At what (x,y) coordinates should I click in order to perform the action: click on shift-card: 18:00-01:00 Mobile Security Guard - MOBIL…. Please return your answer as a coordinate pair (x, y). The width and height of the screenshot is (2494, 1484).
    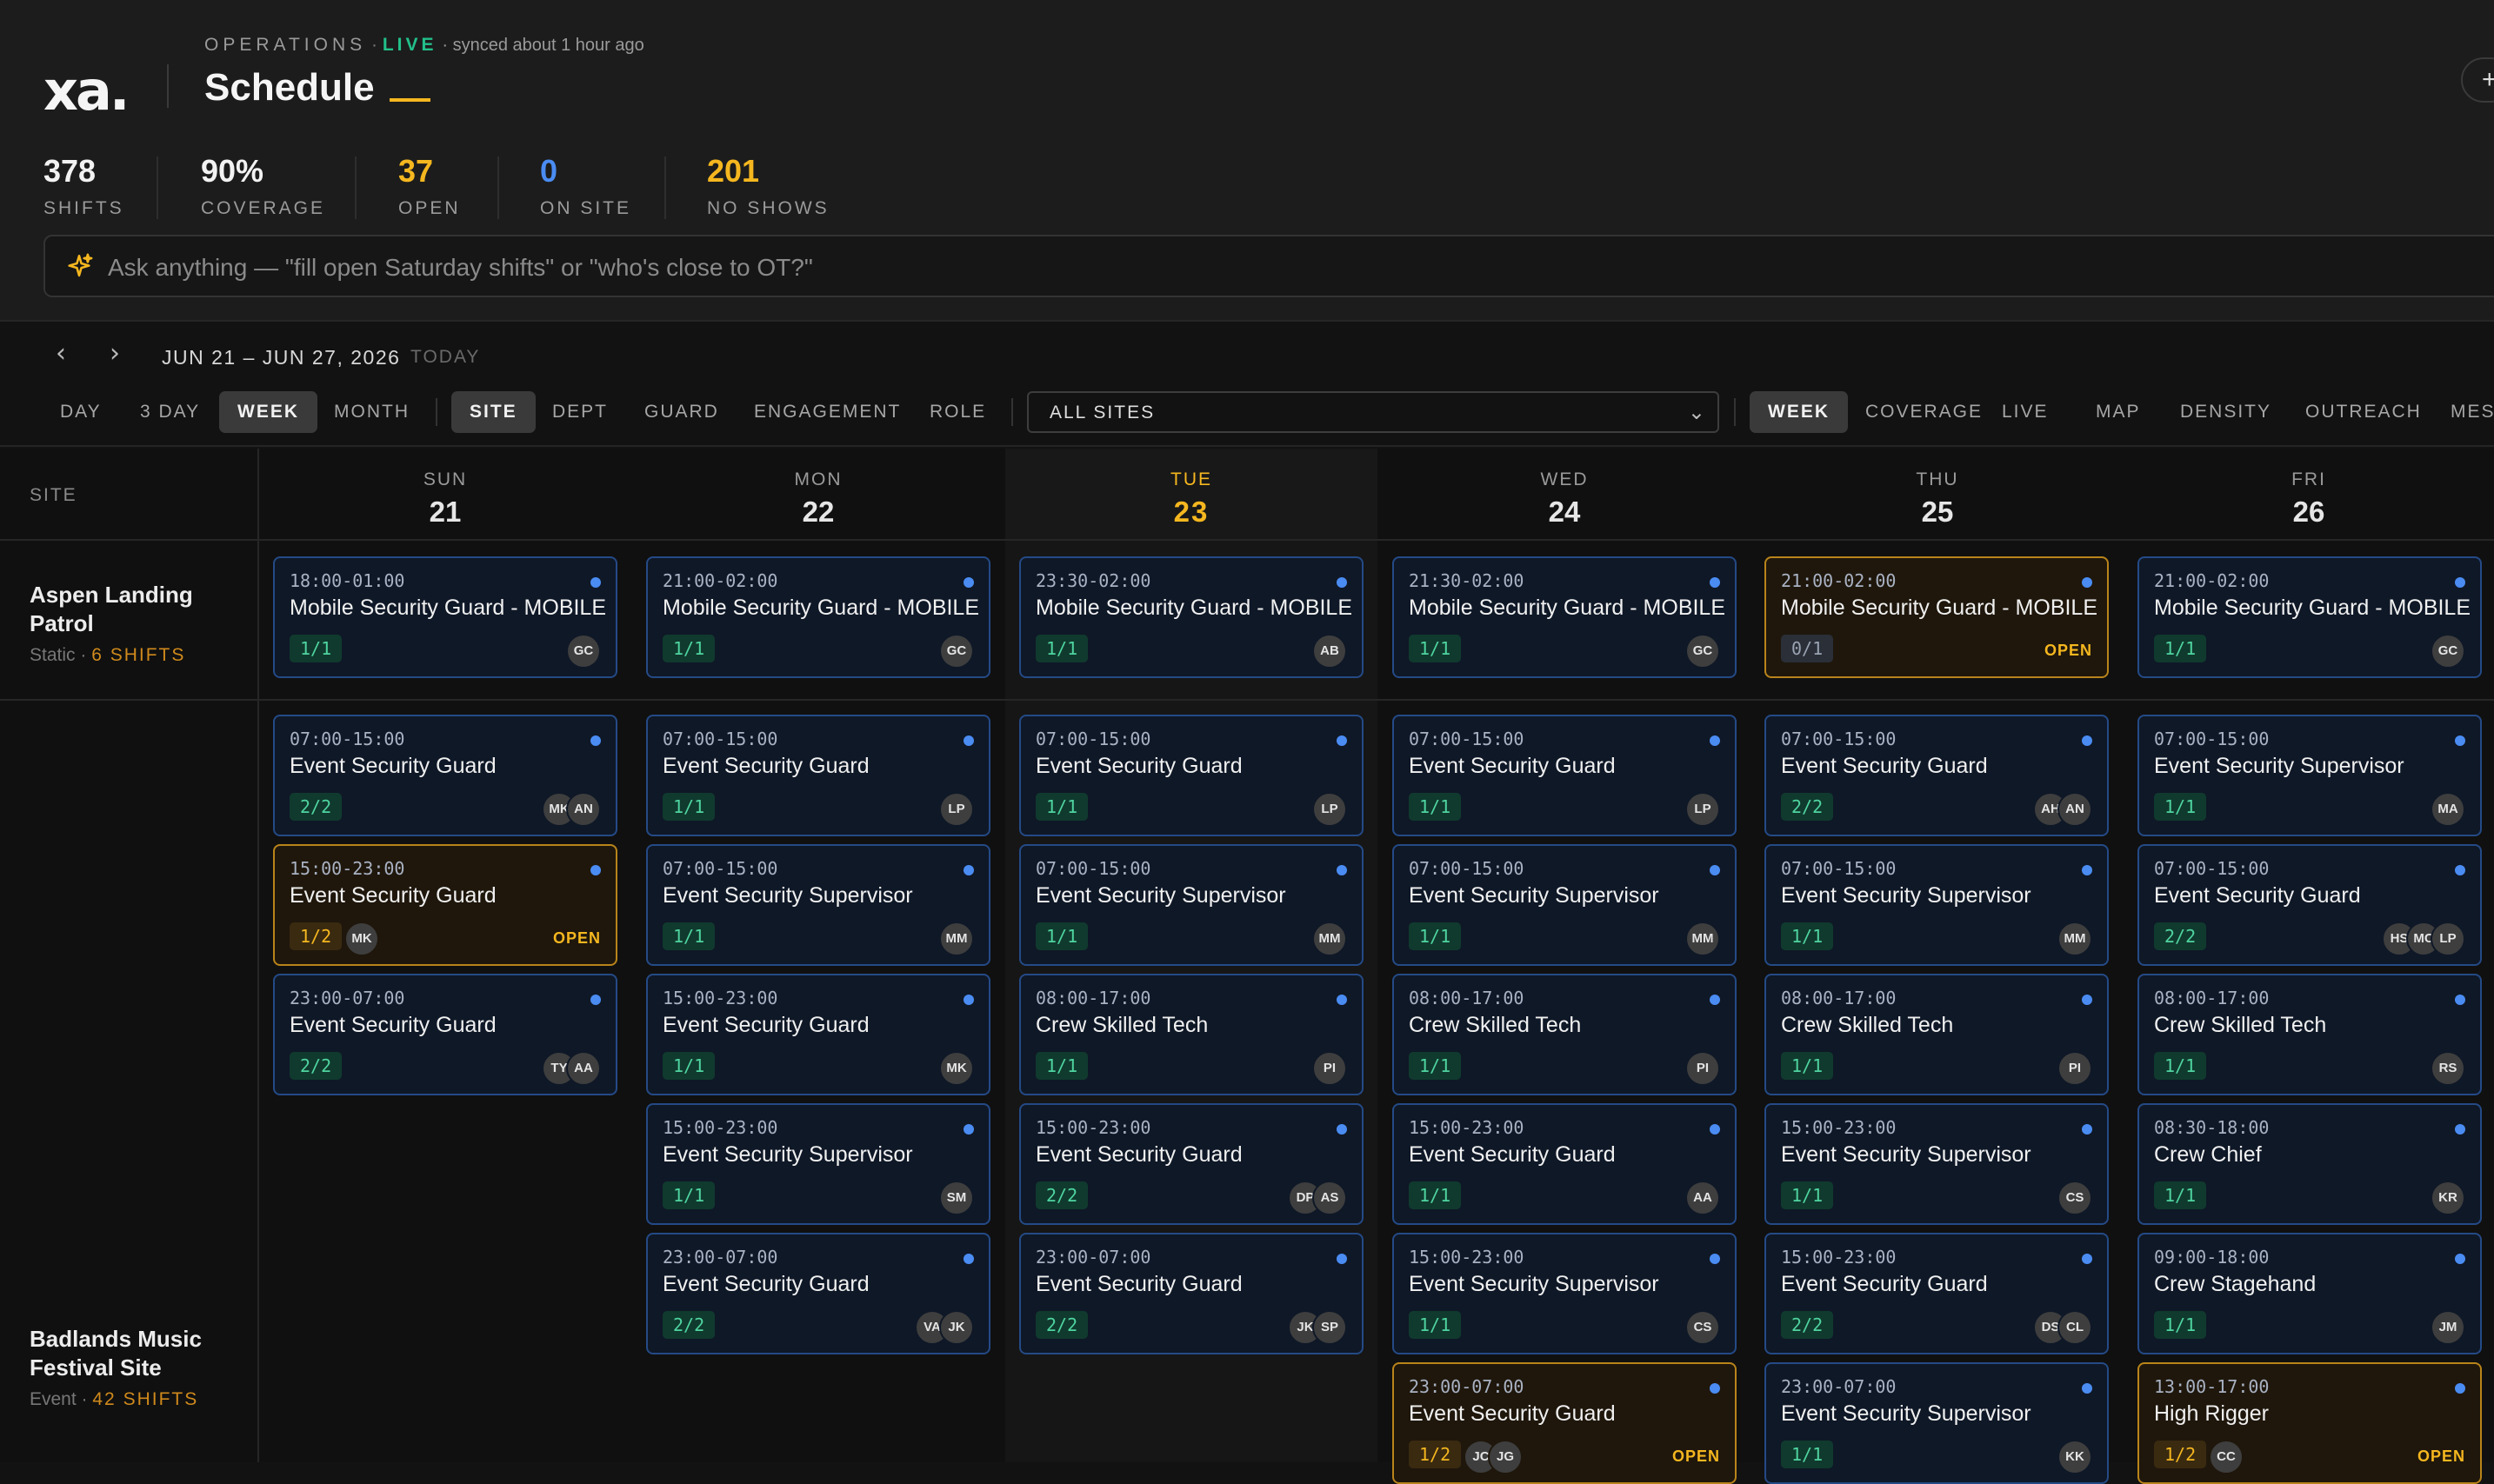
    Looking at the image, I should click on (445, 617).